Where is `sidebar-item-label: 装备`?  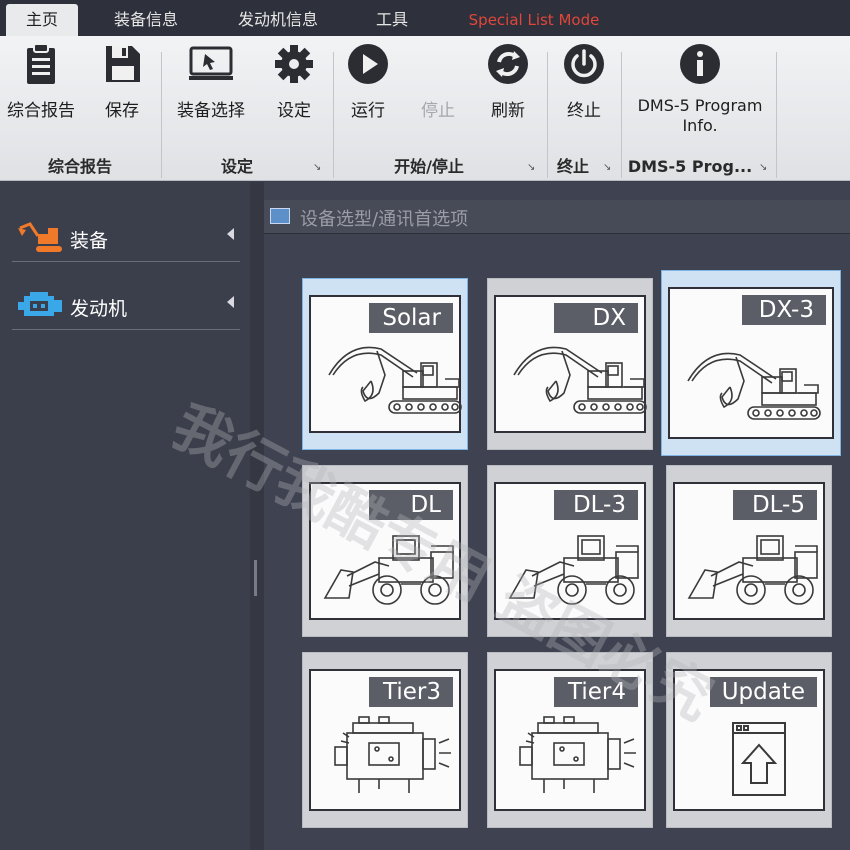
sidebar-item-label: 装备 is located at coordinates (89, 241).